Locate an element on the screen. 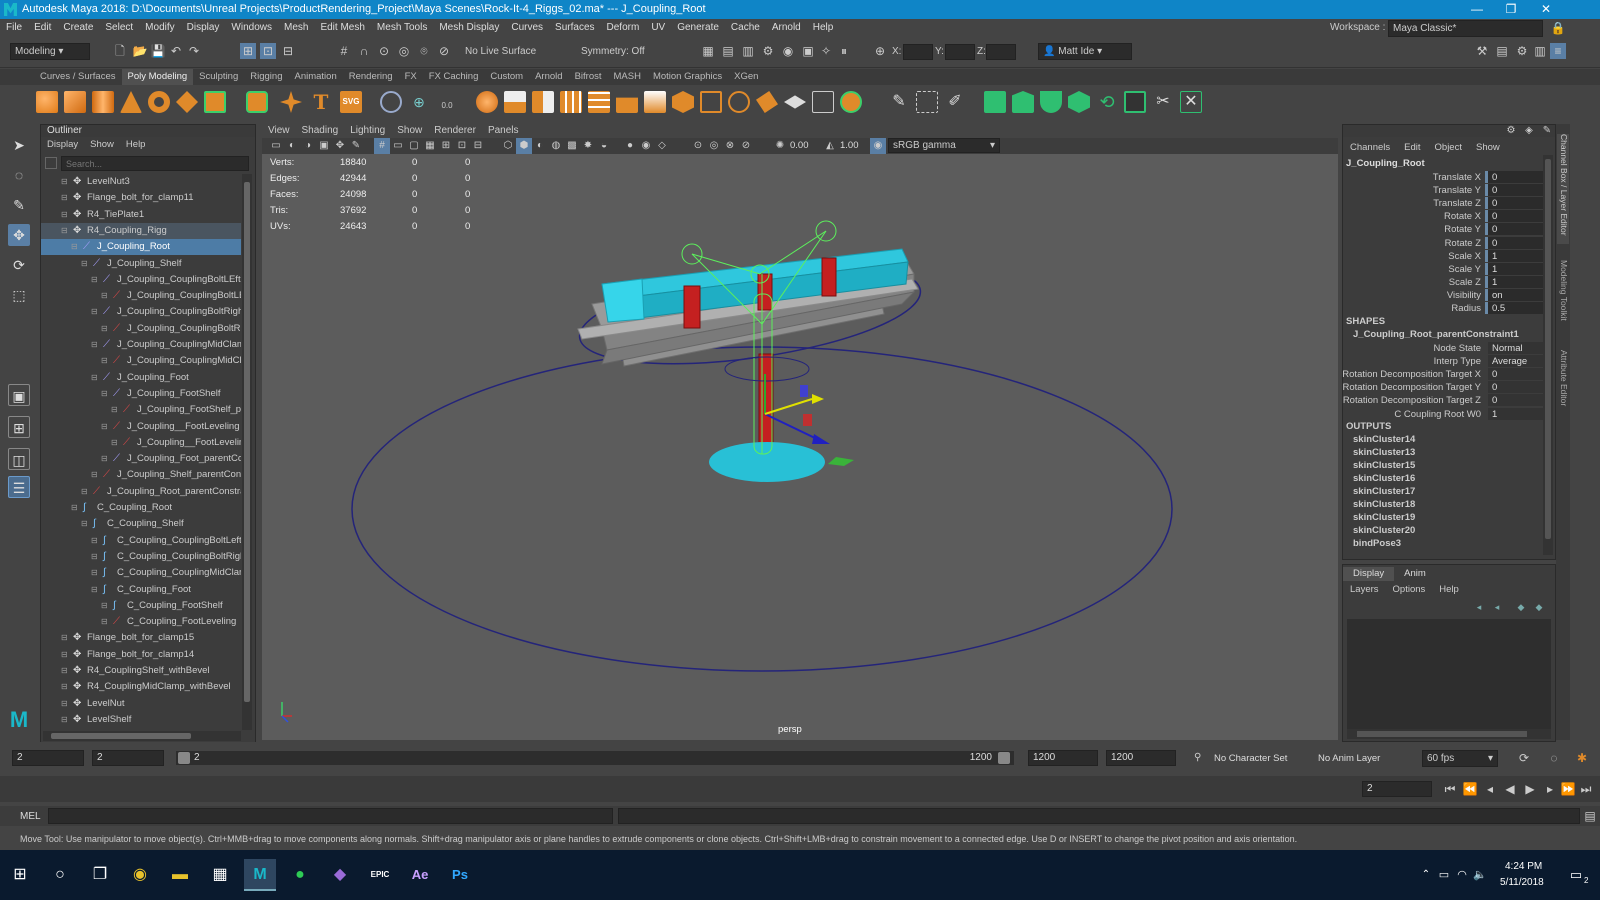 The image size is (1600, 900). boolean-union-icon is located at coordinates (515, 102).